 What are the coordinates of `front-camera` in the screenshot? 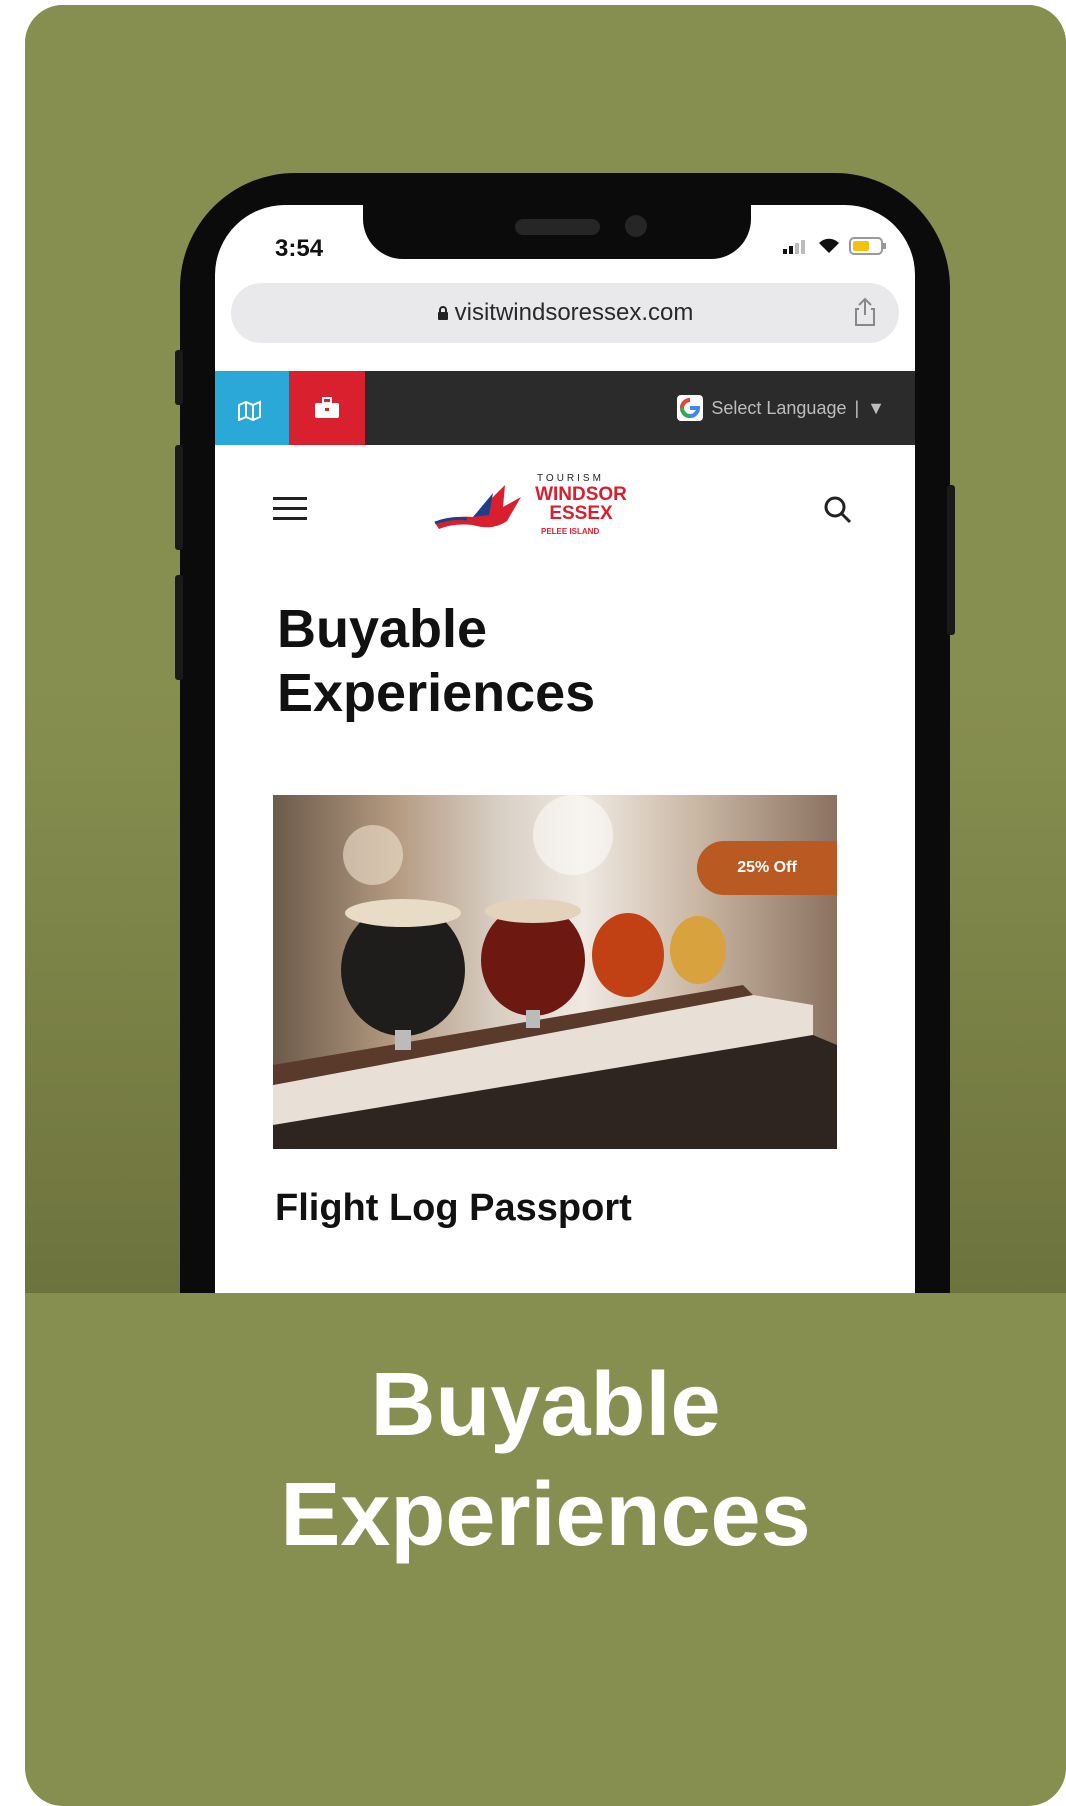 It's located at (636, 226).